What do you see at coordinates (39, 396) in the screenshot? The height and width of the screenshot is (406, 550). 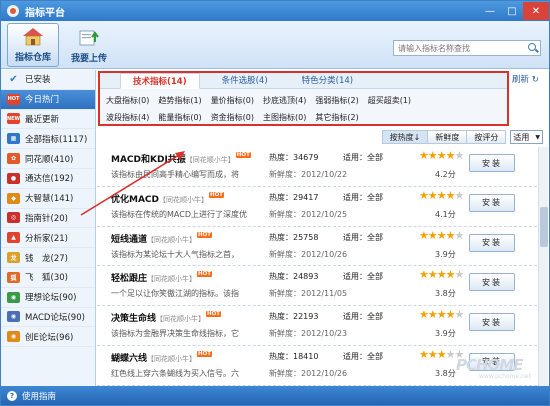 I see `help-link: 使用指南` at bounding box center [39, 396].